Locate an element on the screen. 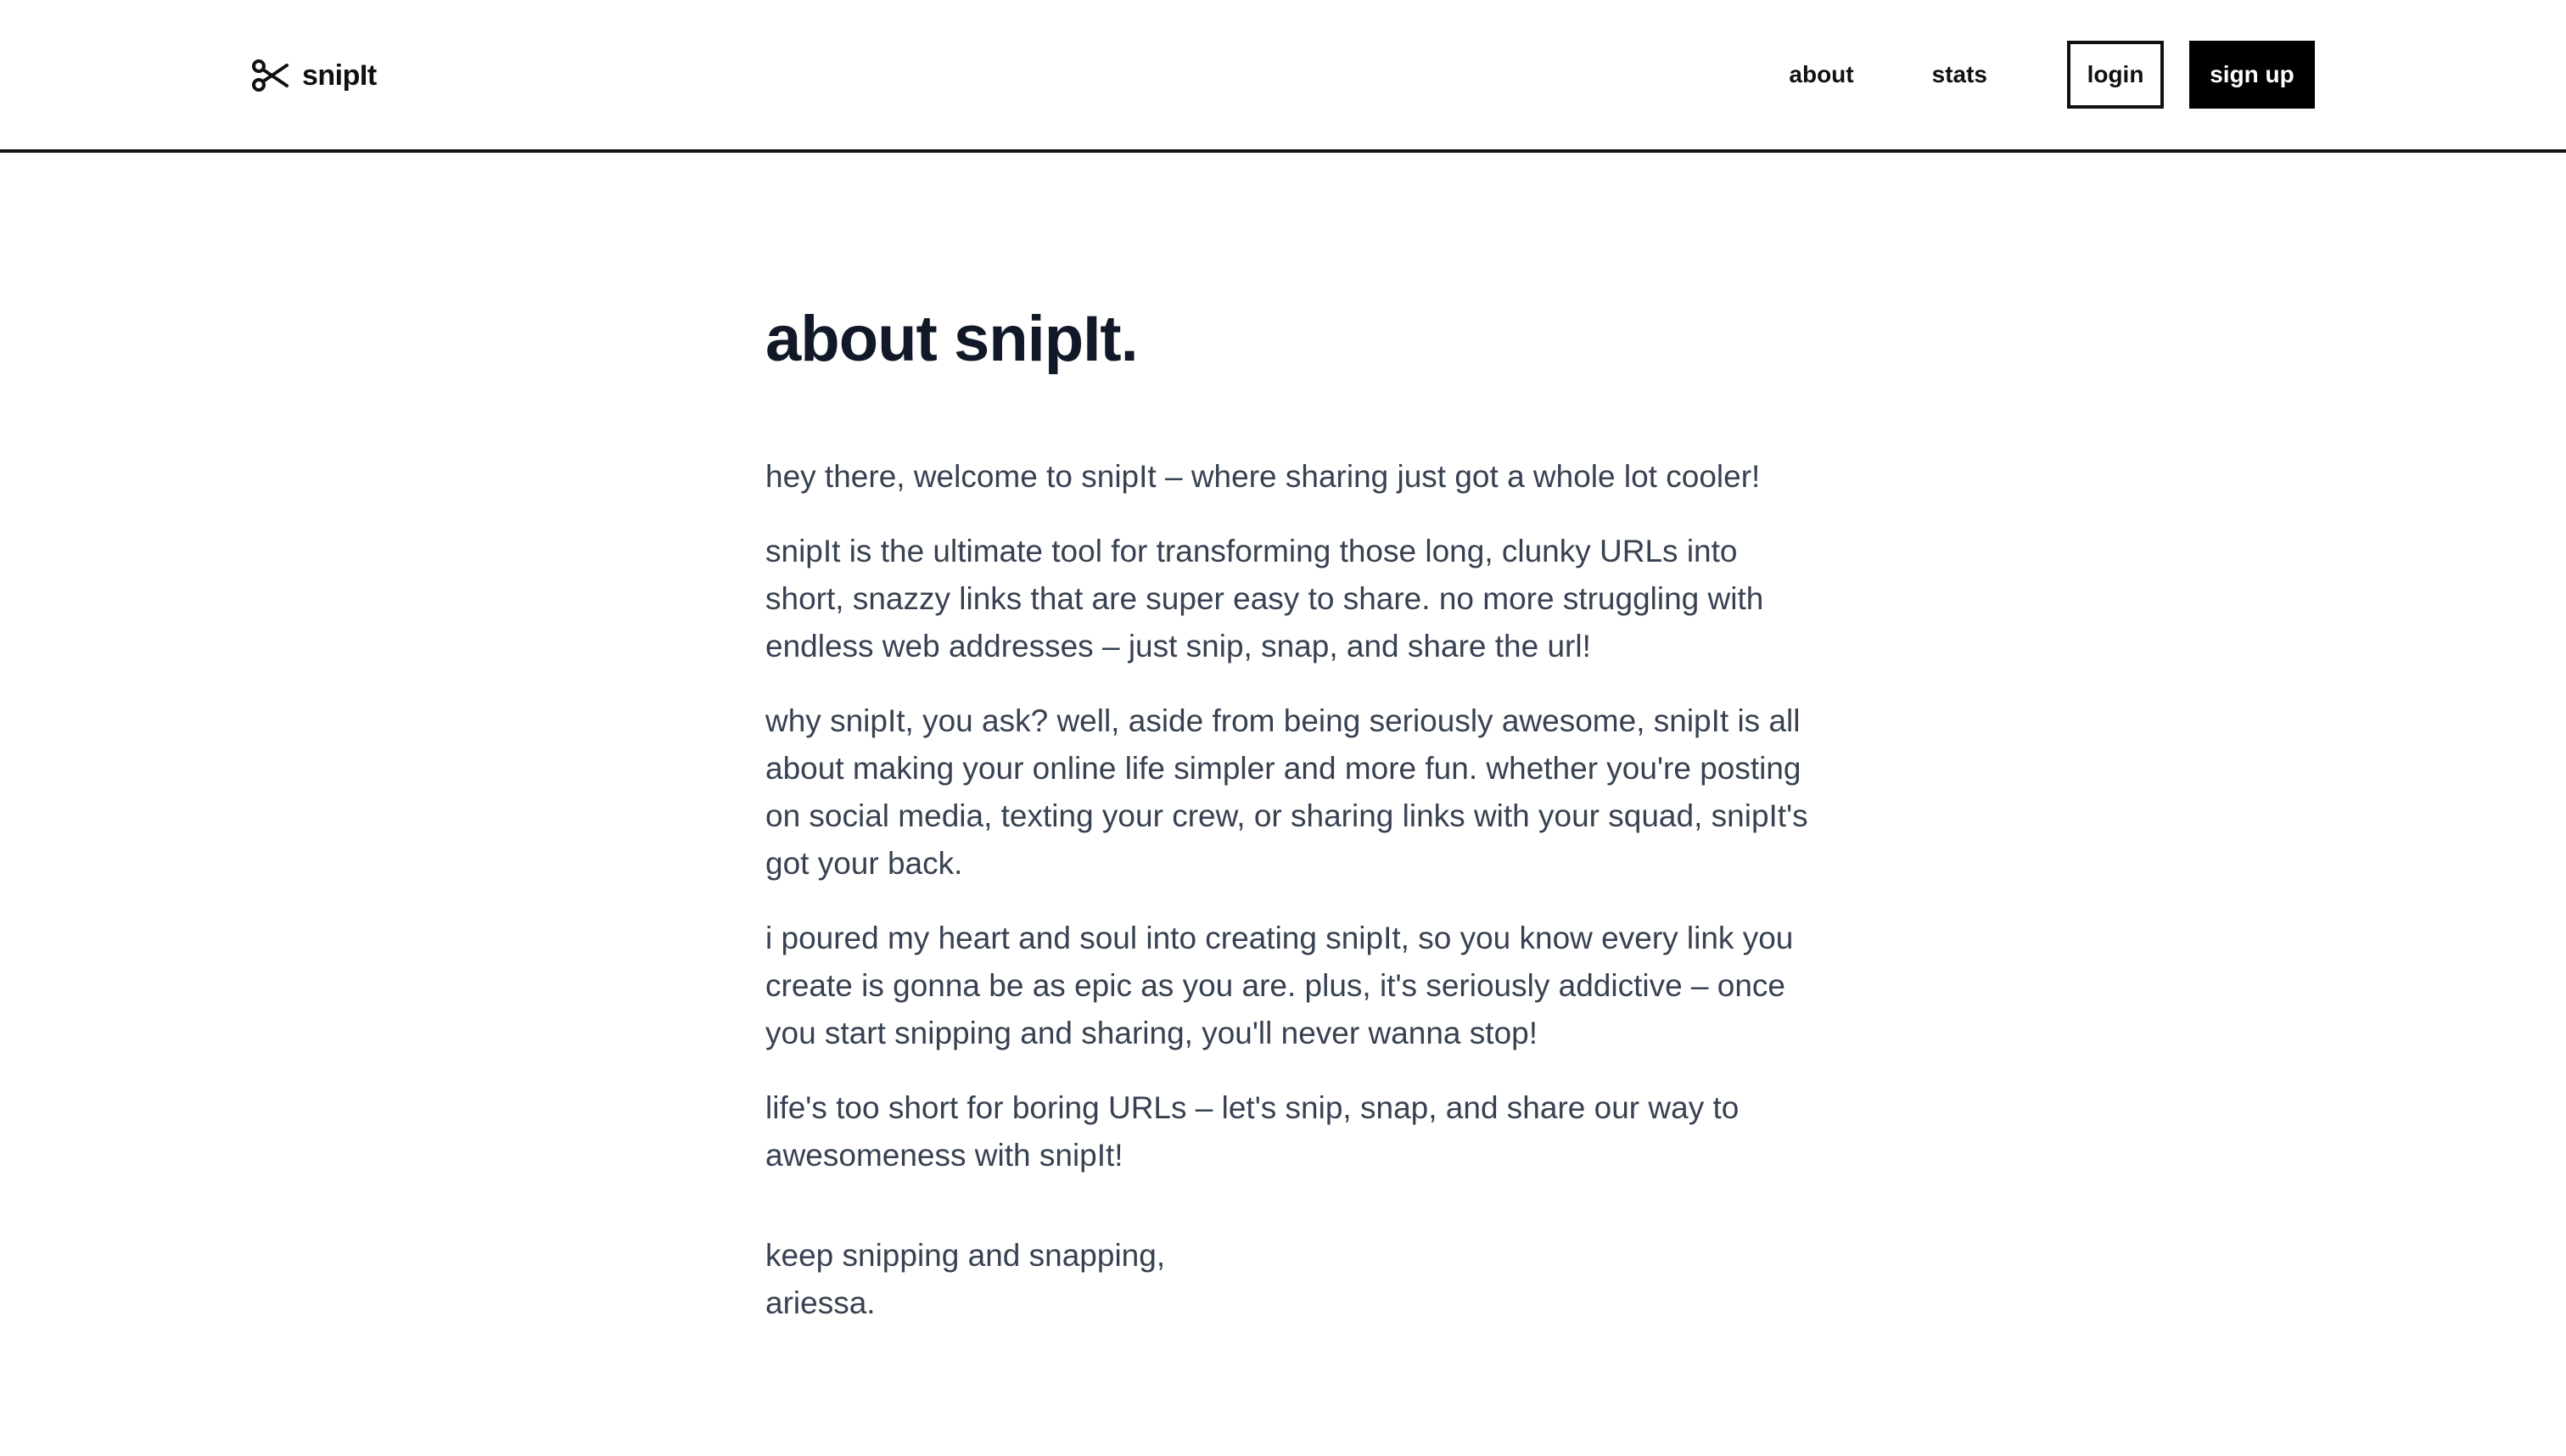  signoff-author: ariessa. is located at coordinates (820, 1302).